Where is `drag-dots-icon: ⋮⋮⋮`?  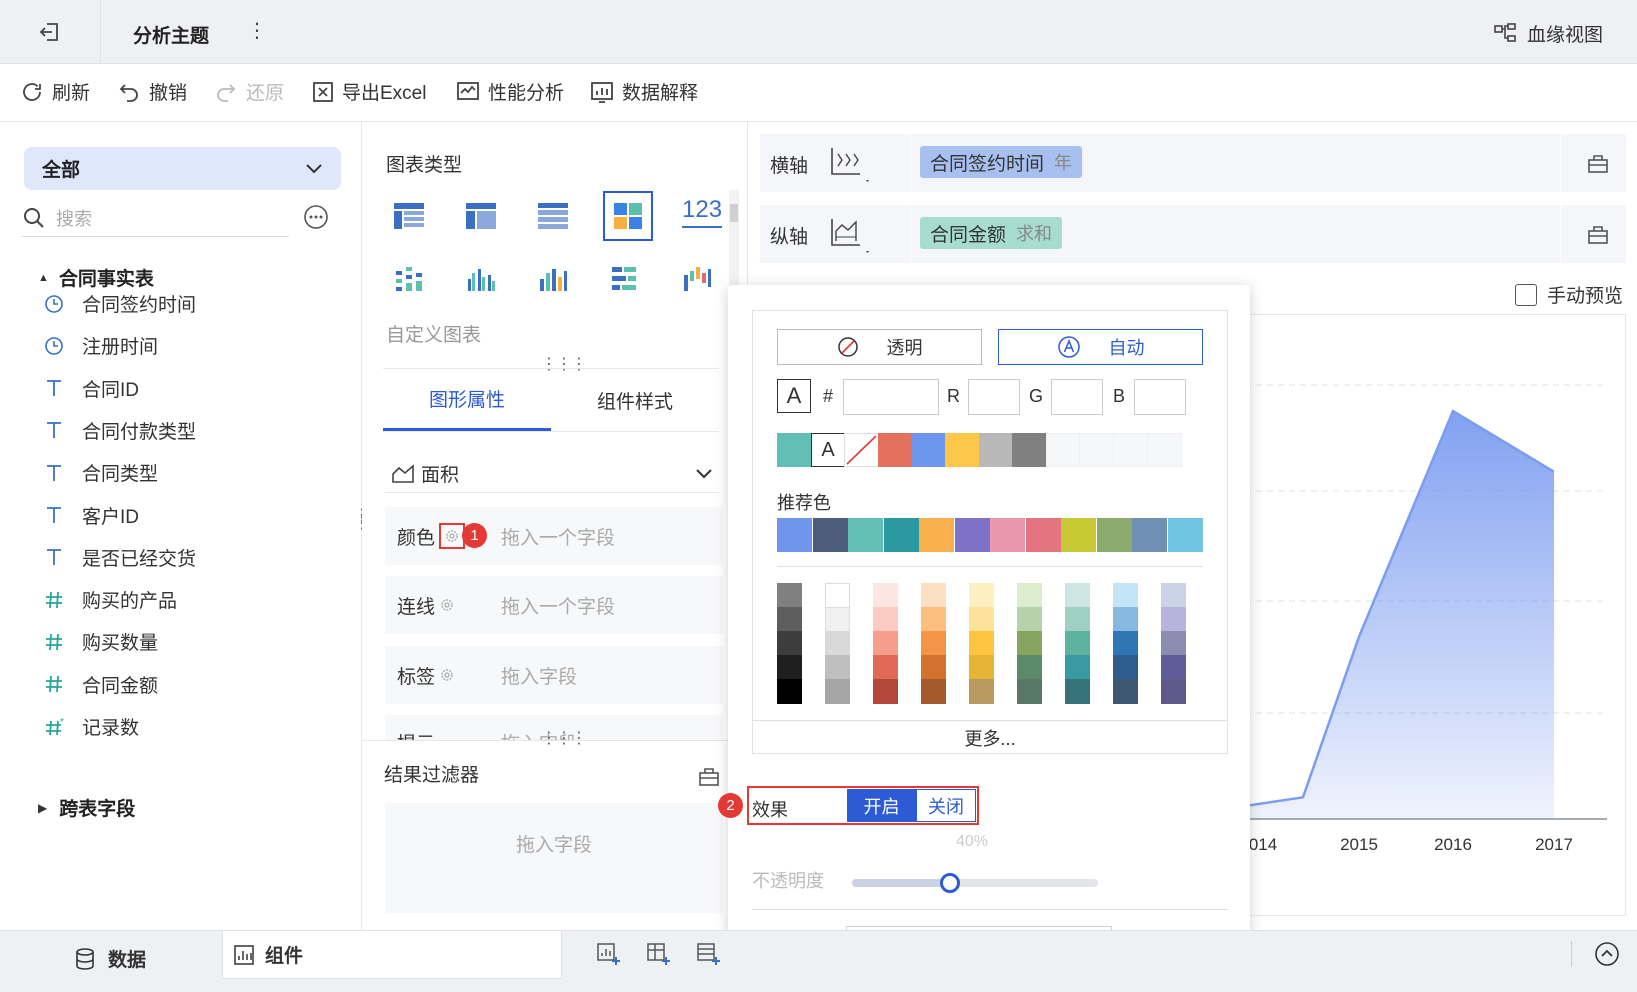
drag-dots-icon: ⋮⋮⋮ is located at coordinates (564, 738).